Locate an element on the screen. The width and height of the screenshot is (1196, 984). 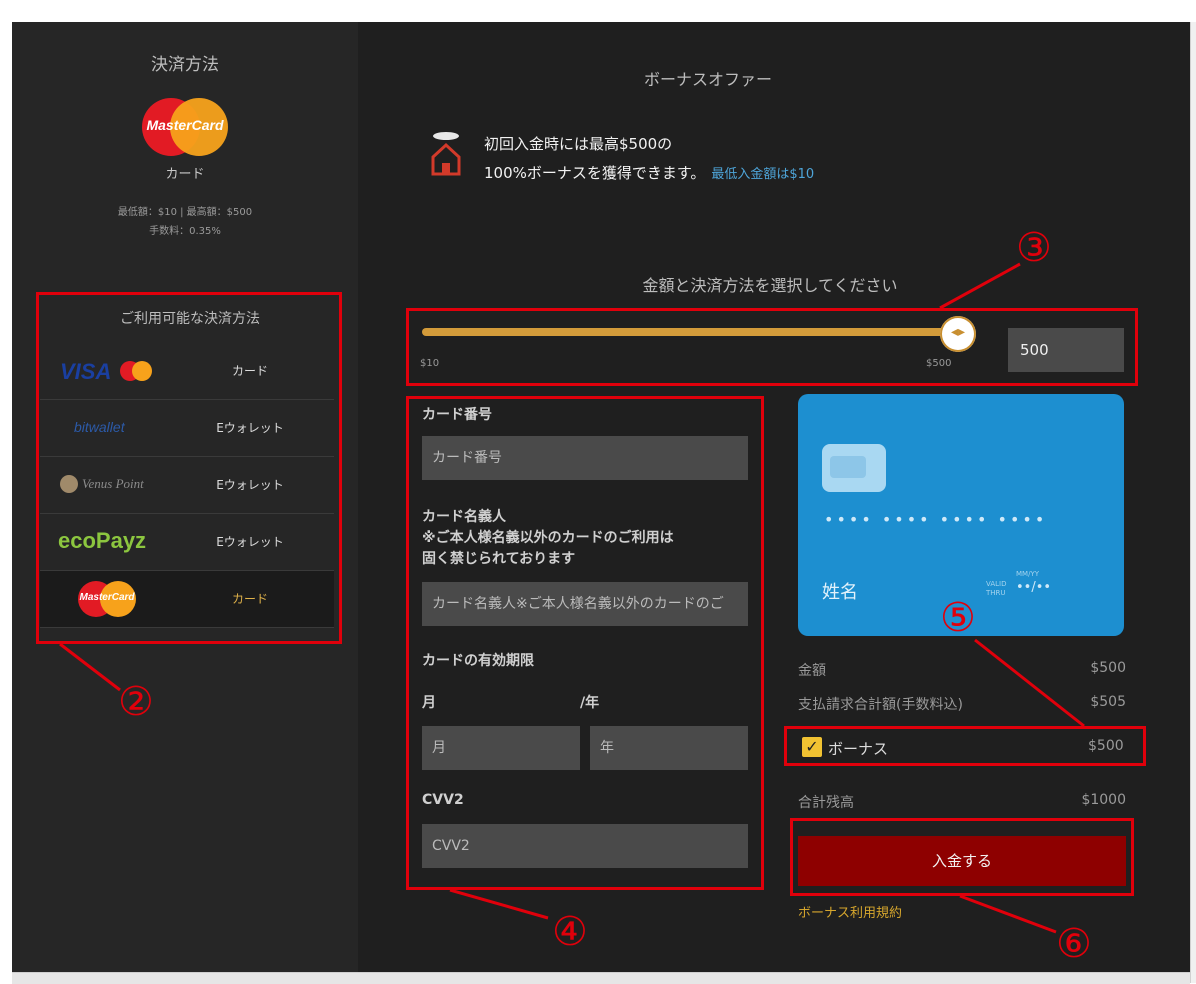
annotation-6: ⑥ is located at coordinates (1074, 944).